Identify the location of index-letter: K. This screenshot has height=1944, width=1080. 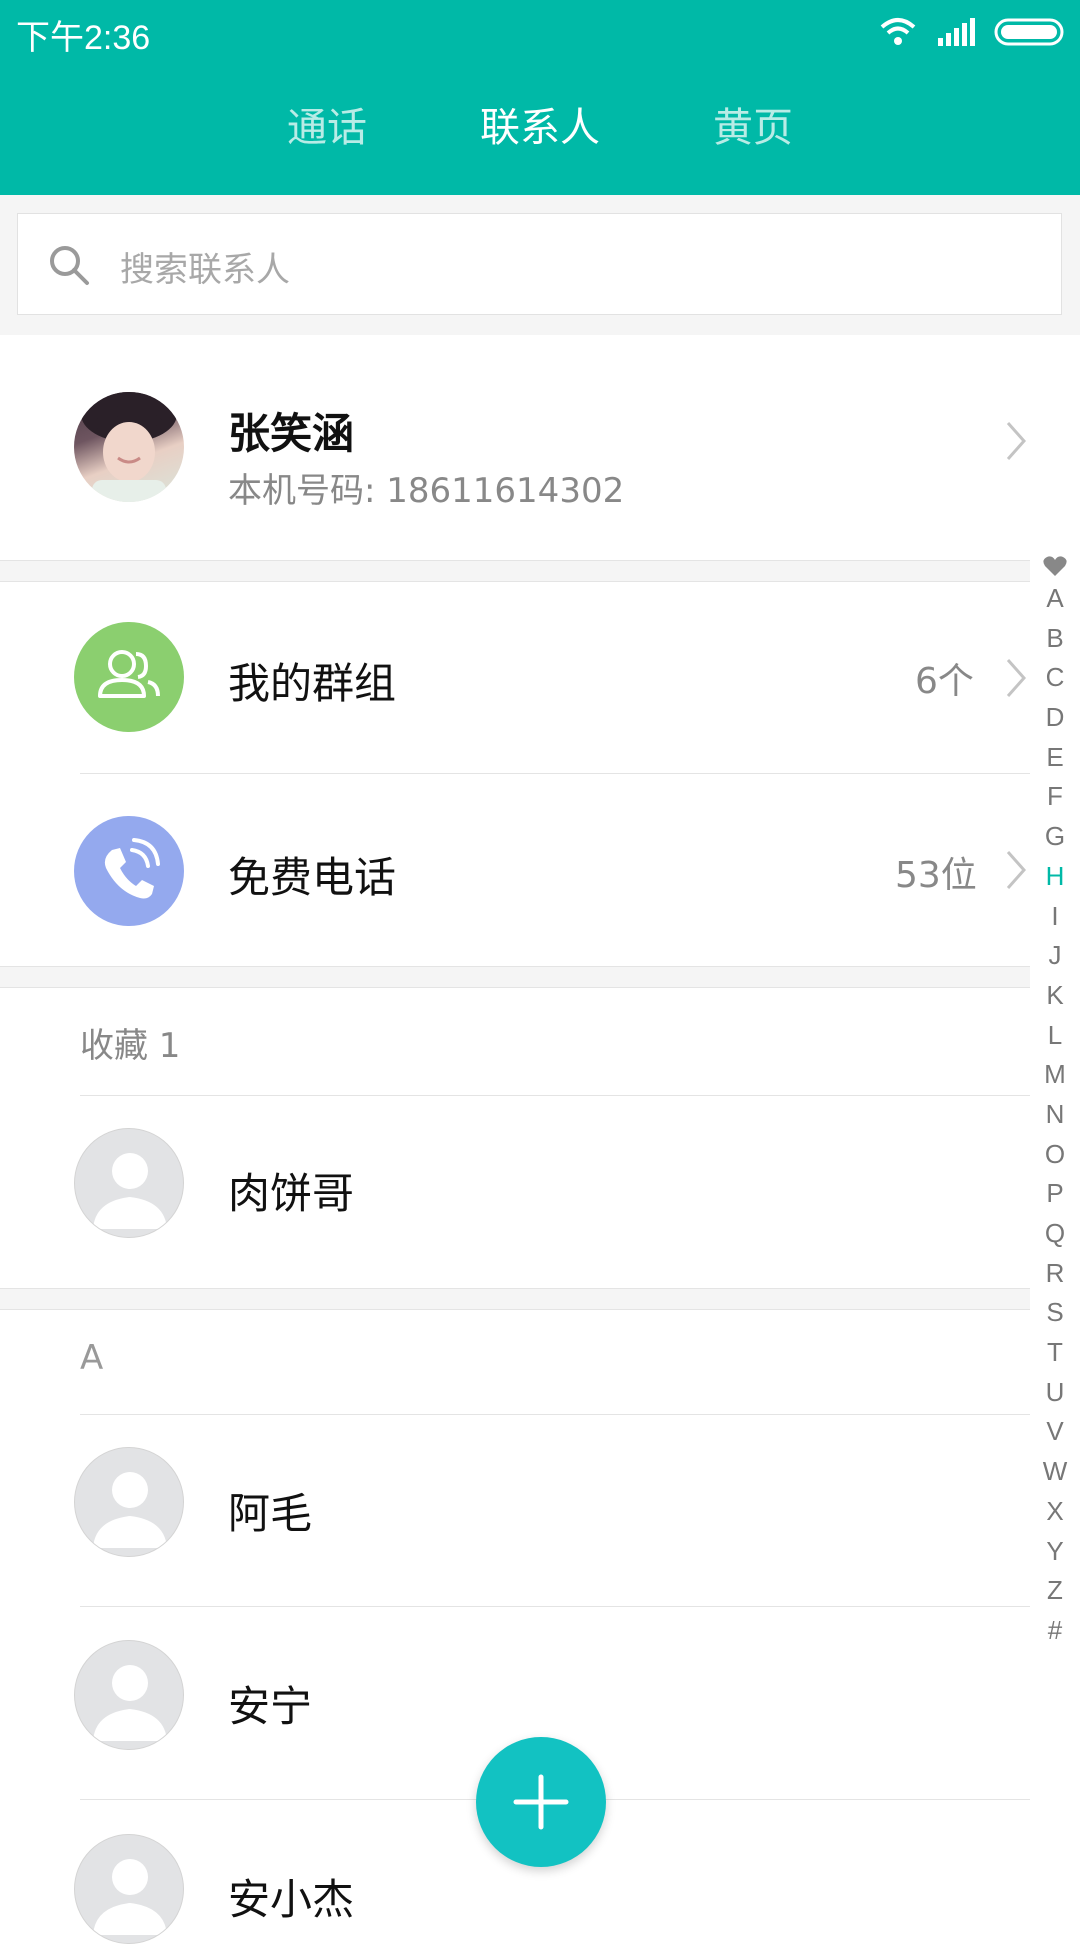
(1055, 996).